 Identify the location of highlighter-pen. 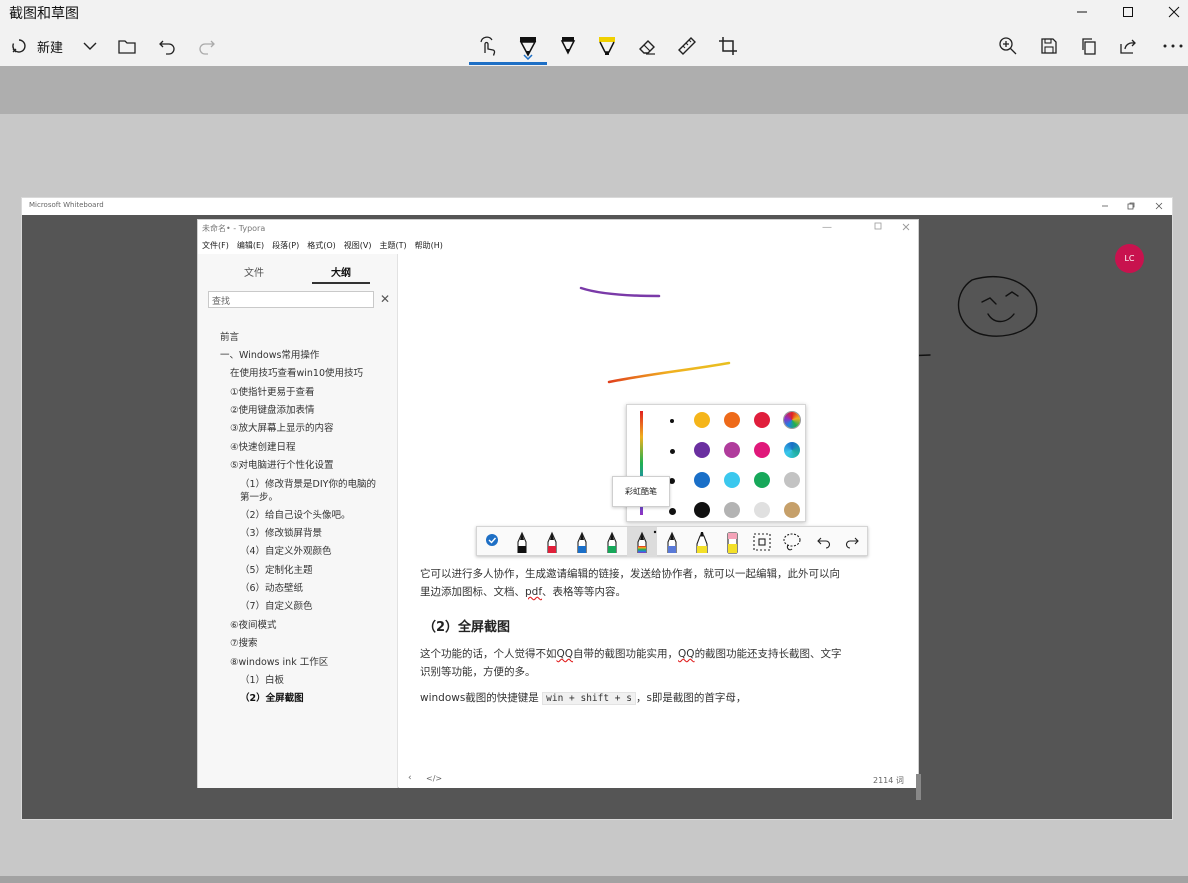
(702, 542).